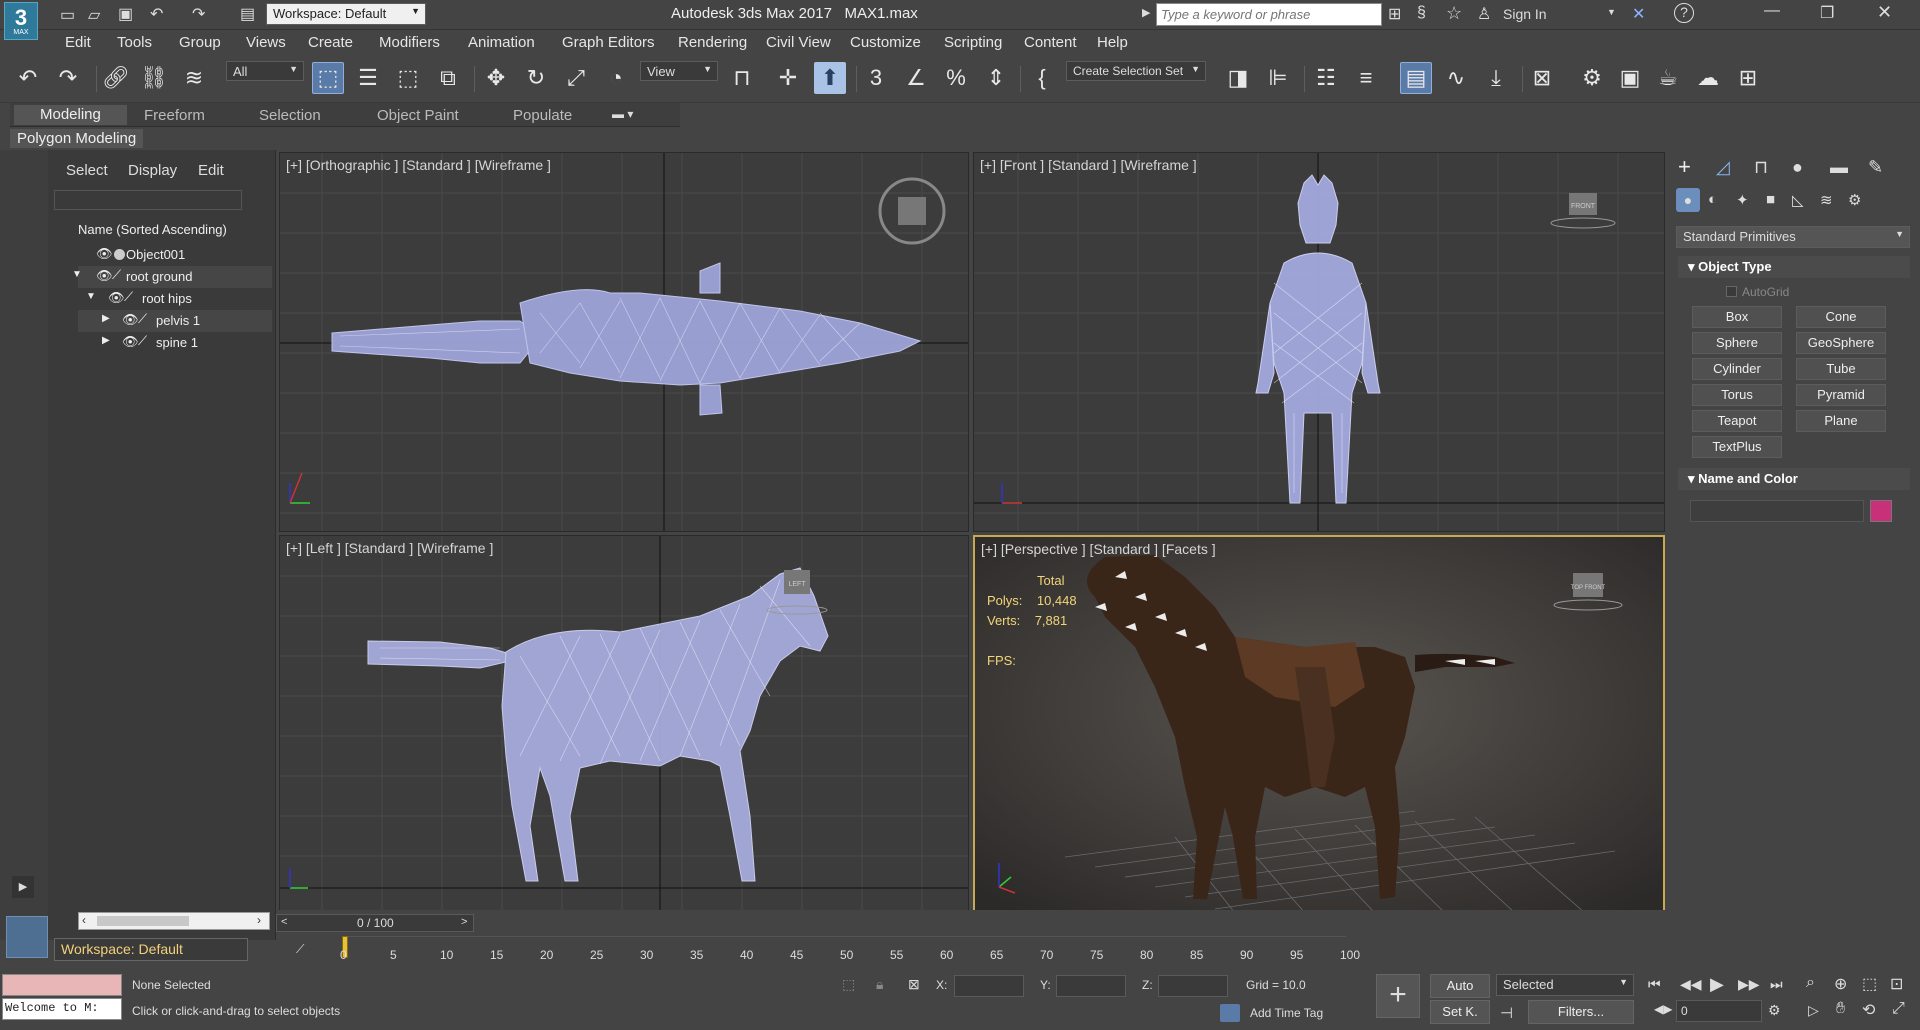 The width and height of the screenshot is (1920, 1030). I want to click on orbit-icon: ⟲, so click(1868, 1010).